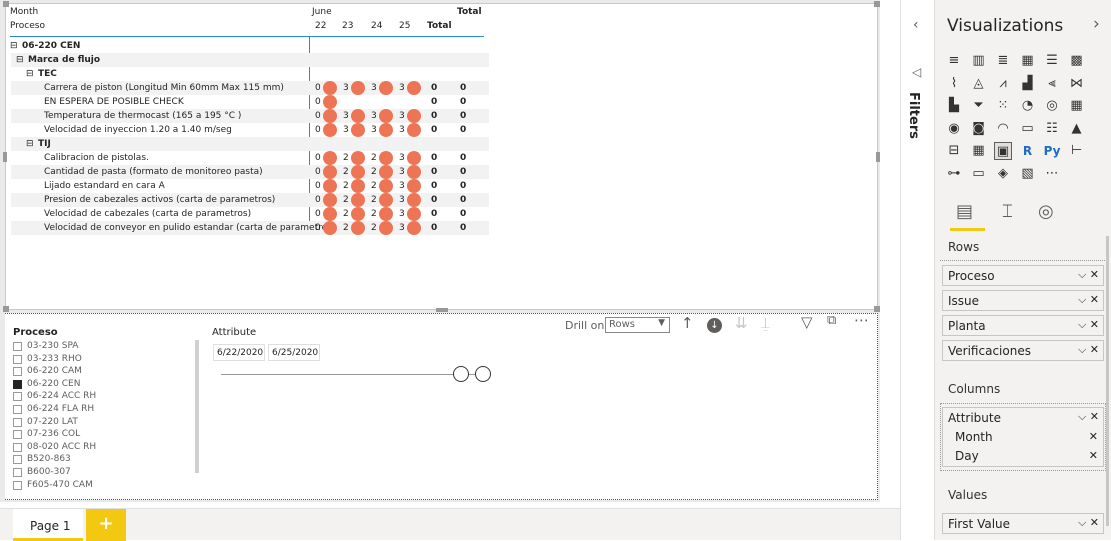 The width and height of the screenshot is (1111, 541). I want to click on slicer-item-label: 06-220 CAM, so click(54, 371).